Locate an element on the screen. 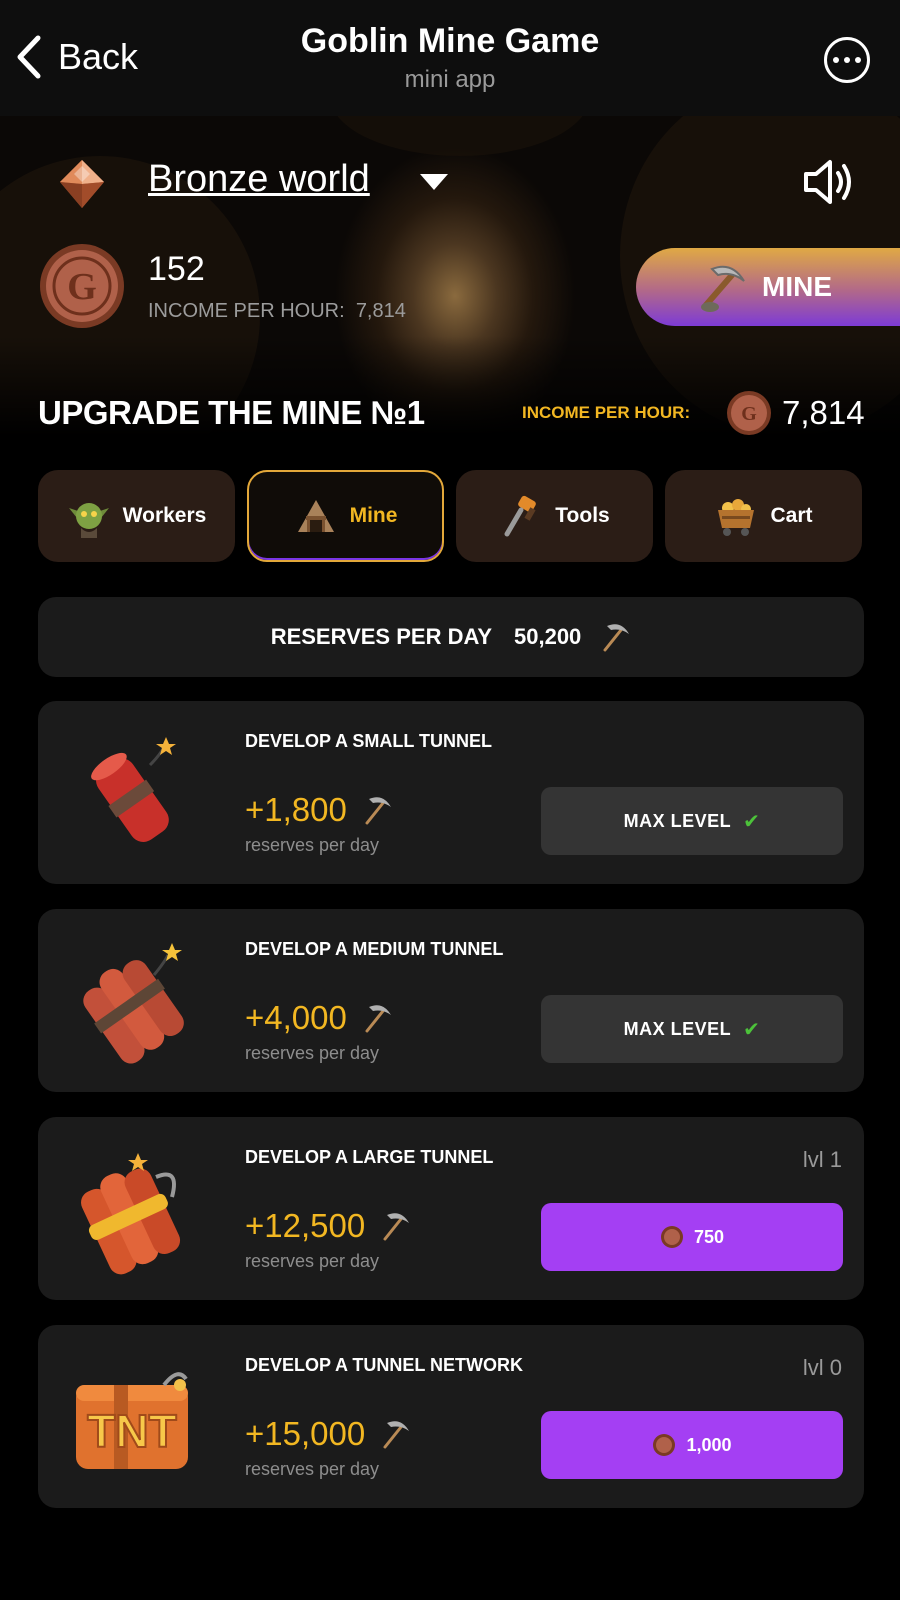  mine-icon is located at coordinates (315, 516).